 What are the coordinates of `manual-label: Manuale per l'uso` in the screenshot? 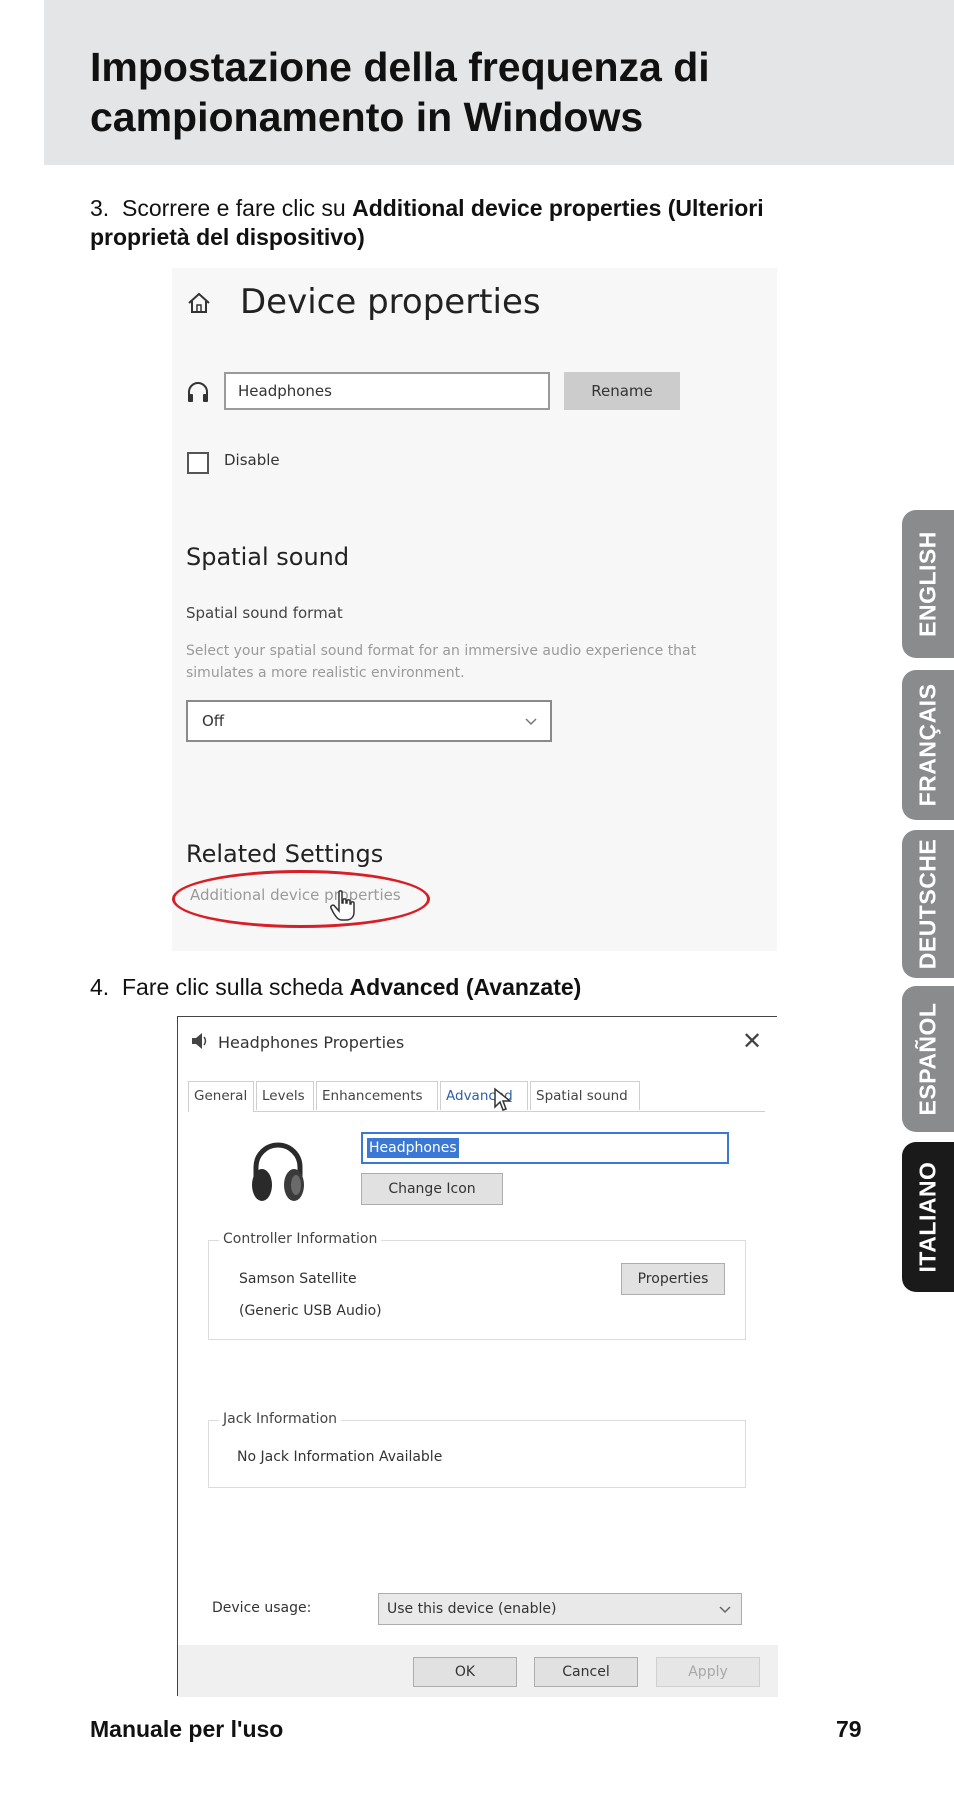 It's located at (187, 1729).